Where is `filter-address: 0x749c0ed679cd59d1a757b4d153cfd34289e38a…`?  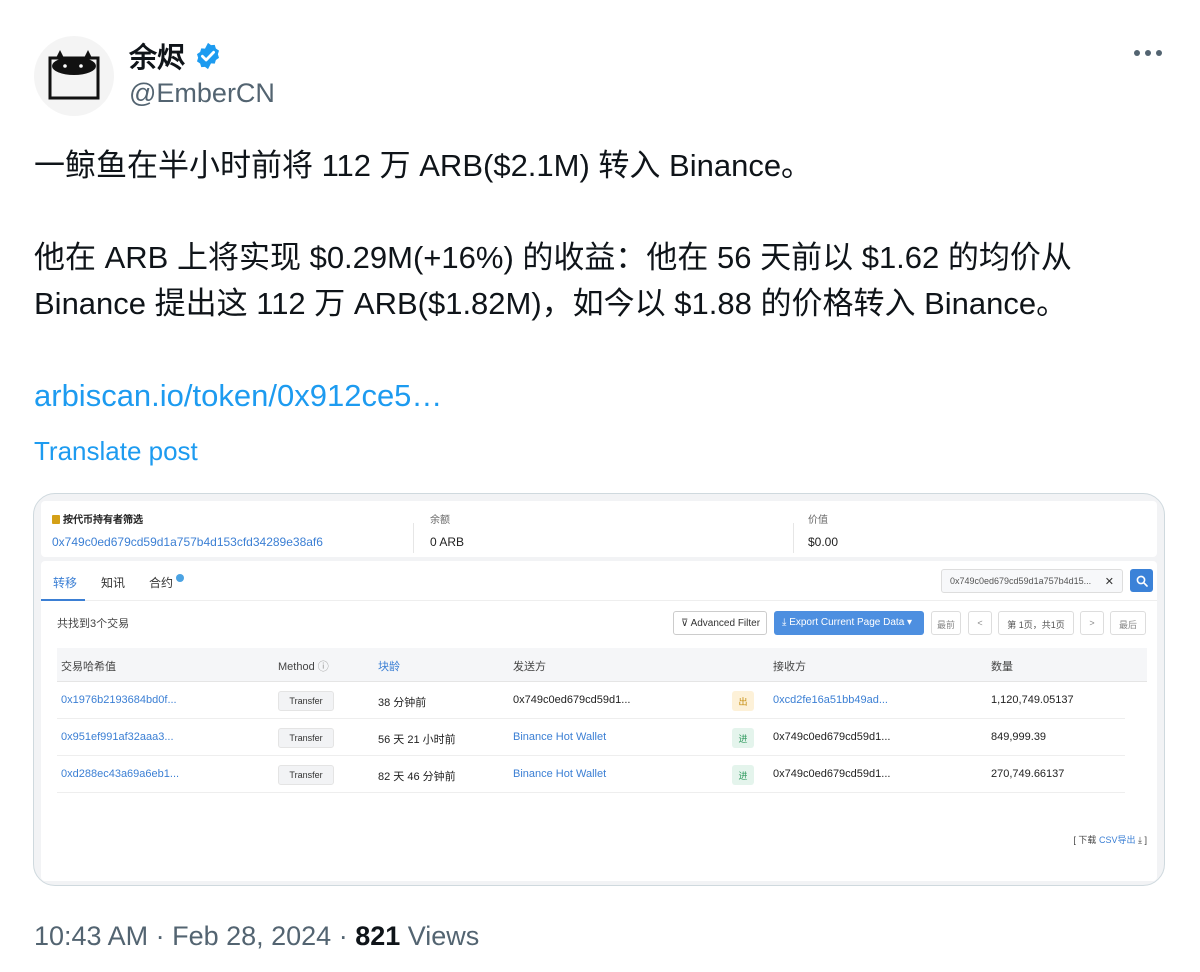
filter-address: 0x749c0ed679cd59d1a757b4d153cfd34289e38a… is located at coordinates (187, 542).